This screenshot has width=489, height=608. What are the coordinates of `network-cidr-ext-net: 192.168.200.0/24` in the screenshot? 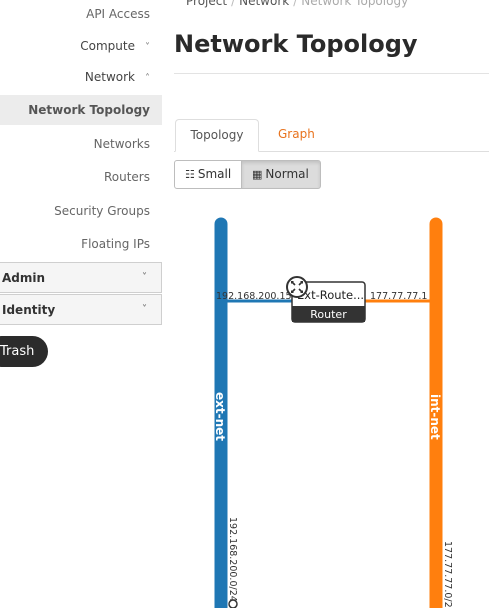 It's located at (232, 559).